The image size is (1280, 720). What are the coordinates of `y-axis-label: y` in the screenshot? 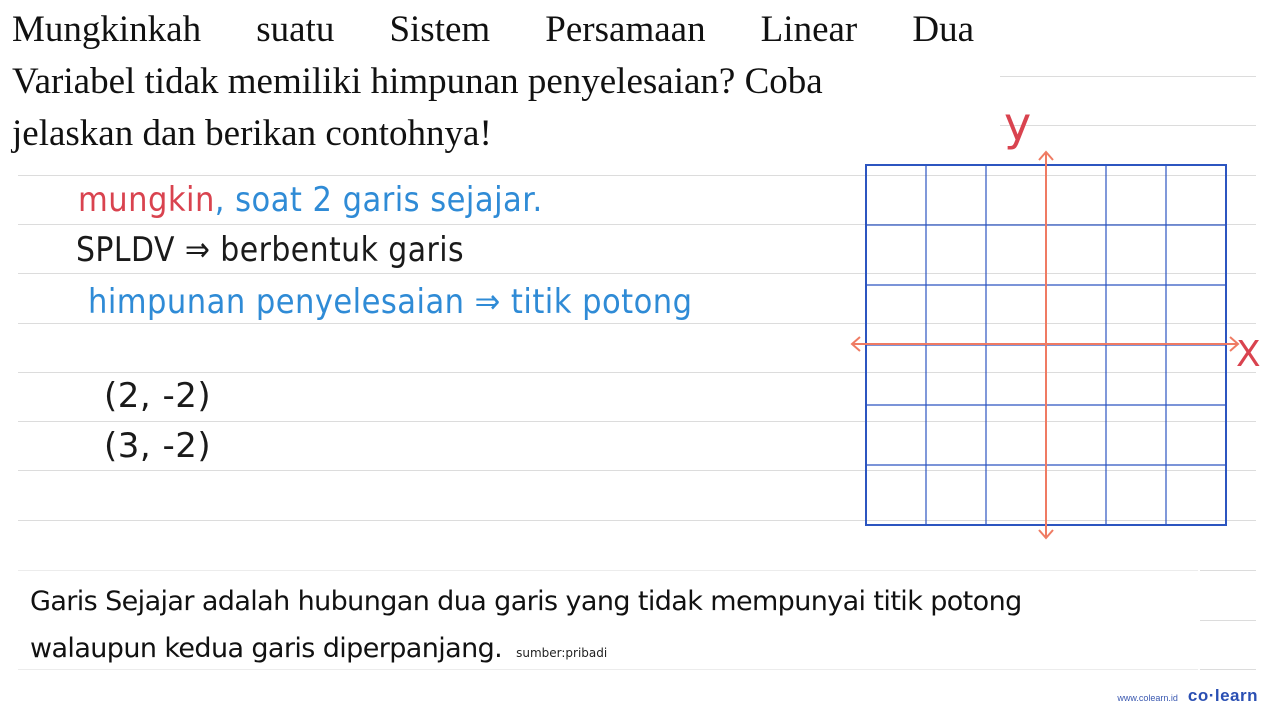 It's located at (1017, 125).